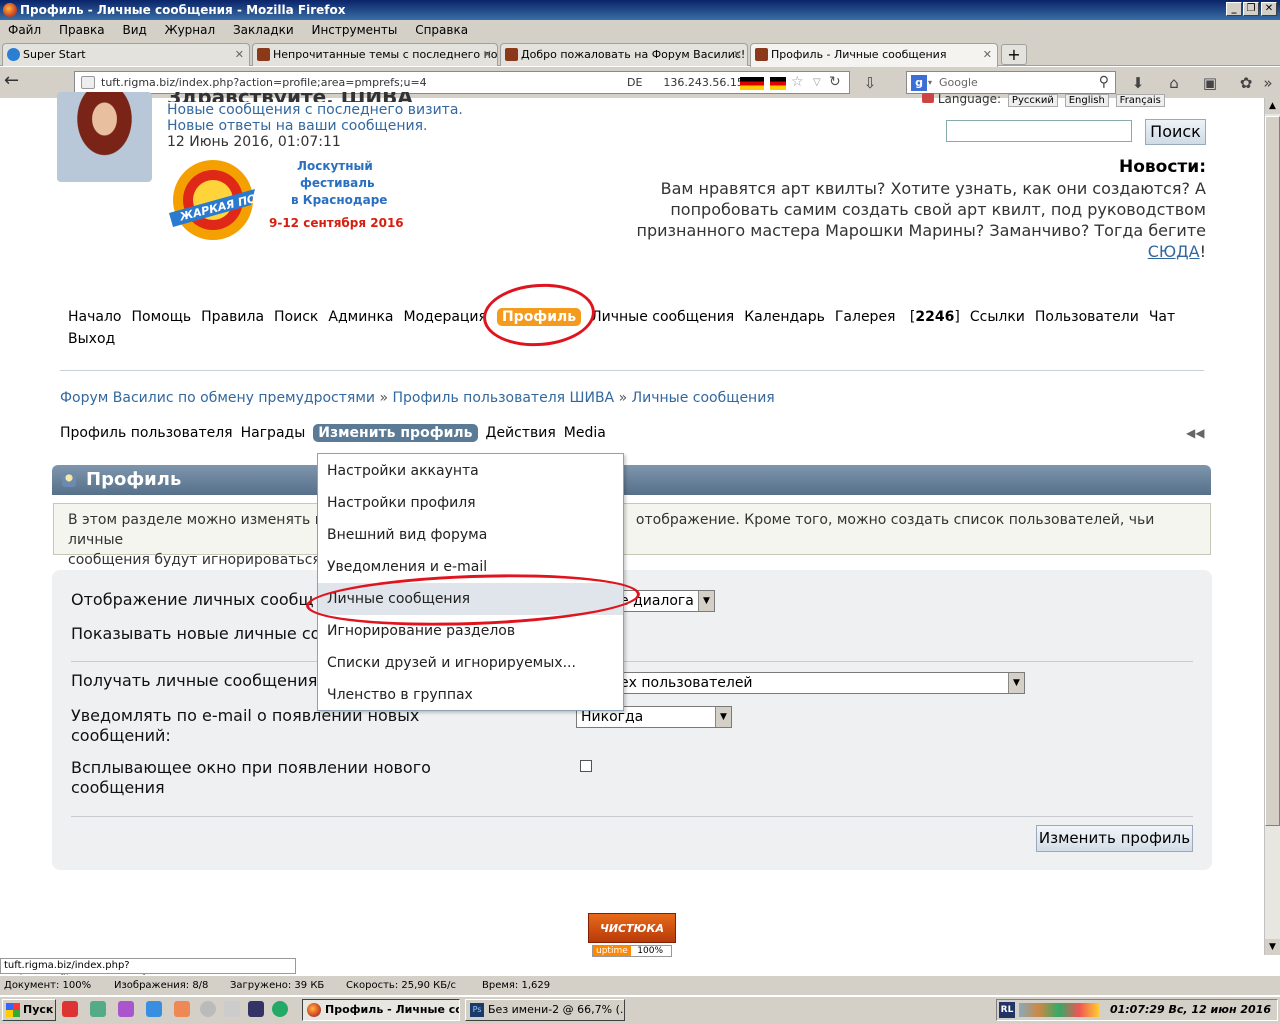 This screenshot has width=1280, height=1024. Describe the element at coordinates (820, 683) in the screenshot. I see `receive-messages-select: ех пользователей ▼` at that location.